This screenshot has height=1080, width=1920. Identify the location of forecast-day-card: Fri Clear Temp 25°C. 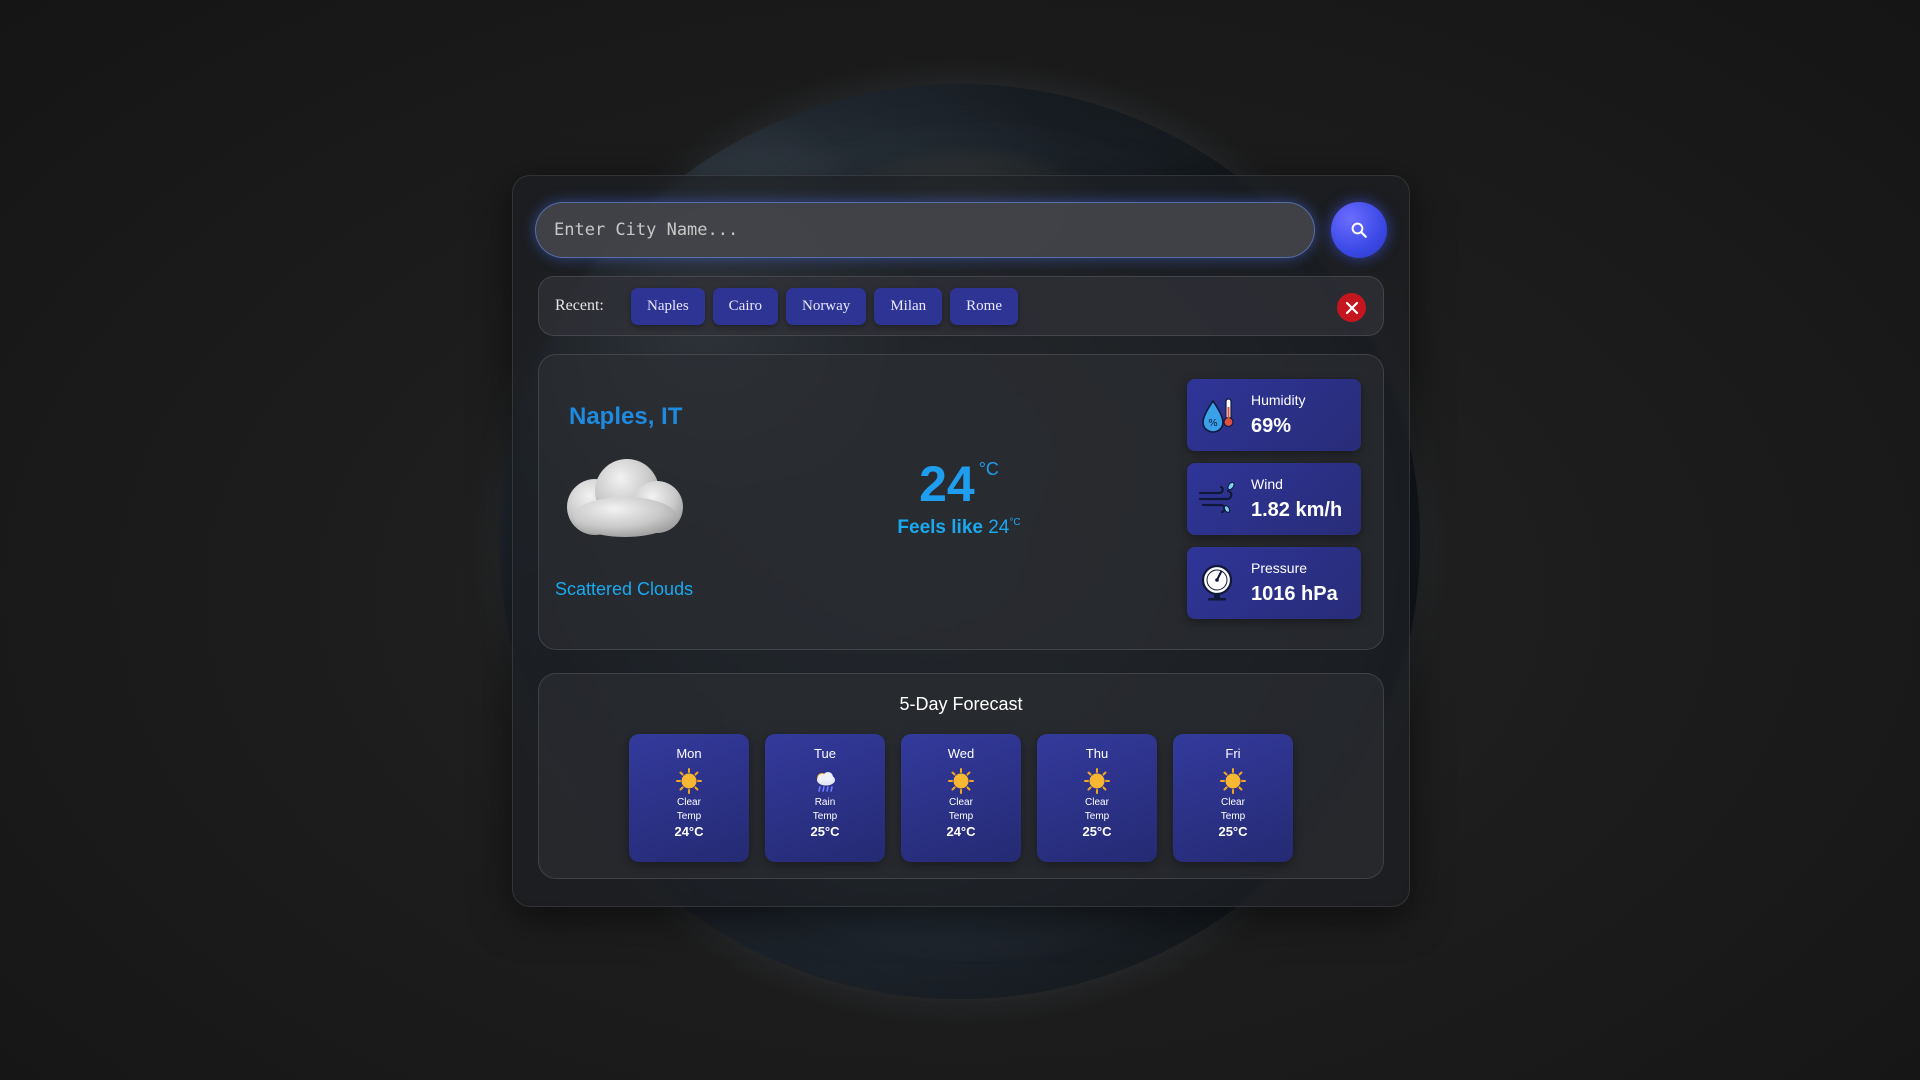
(1233, 798).